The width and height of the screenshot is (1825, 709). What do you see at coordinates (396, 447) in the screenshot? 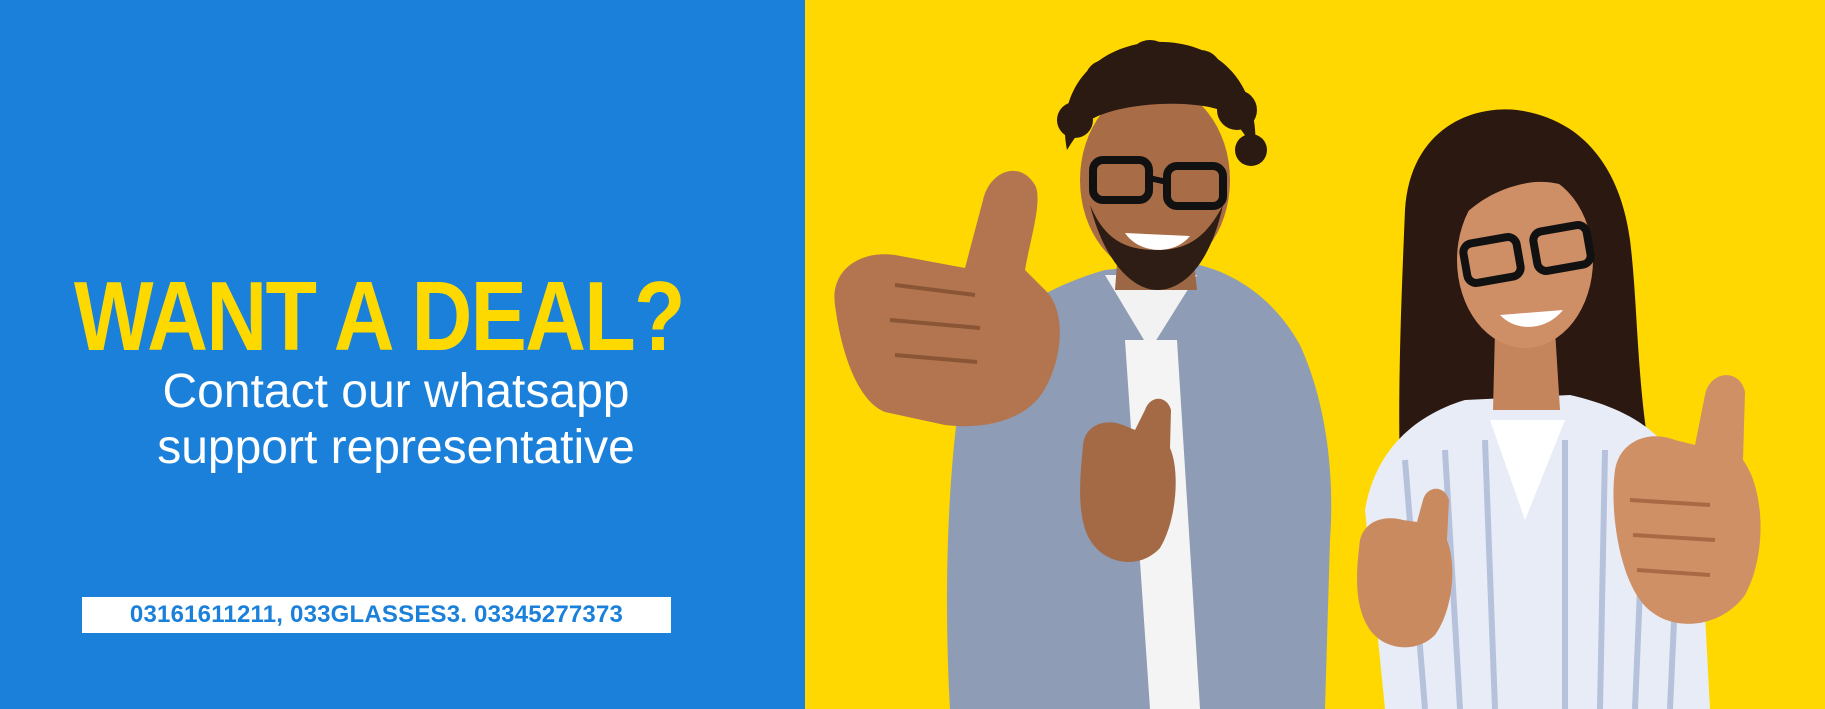
I see `subtext-line-2: support representative` at bounding box center [396, 447].